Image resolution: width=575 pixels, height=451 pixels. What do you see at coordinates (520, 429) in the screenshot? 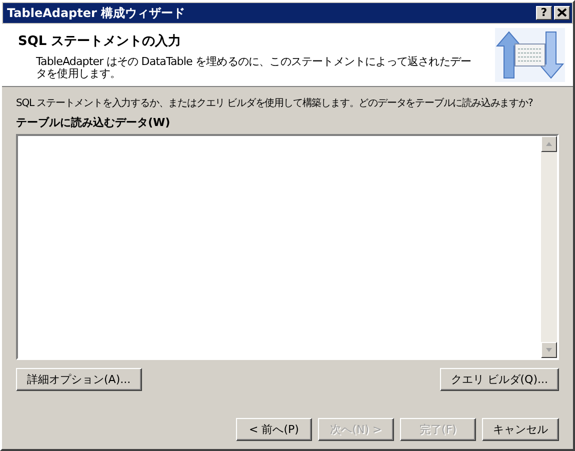
I see `wizard-button: キャンセル` at bounding box center [520, 429].